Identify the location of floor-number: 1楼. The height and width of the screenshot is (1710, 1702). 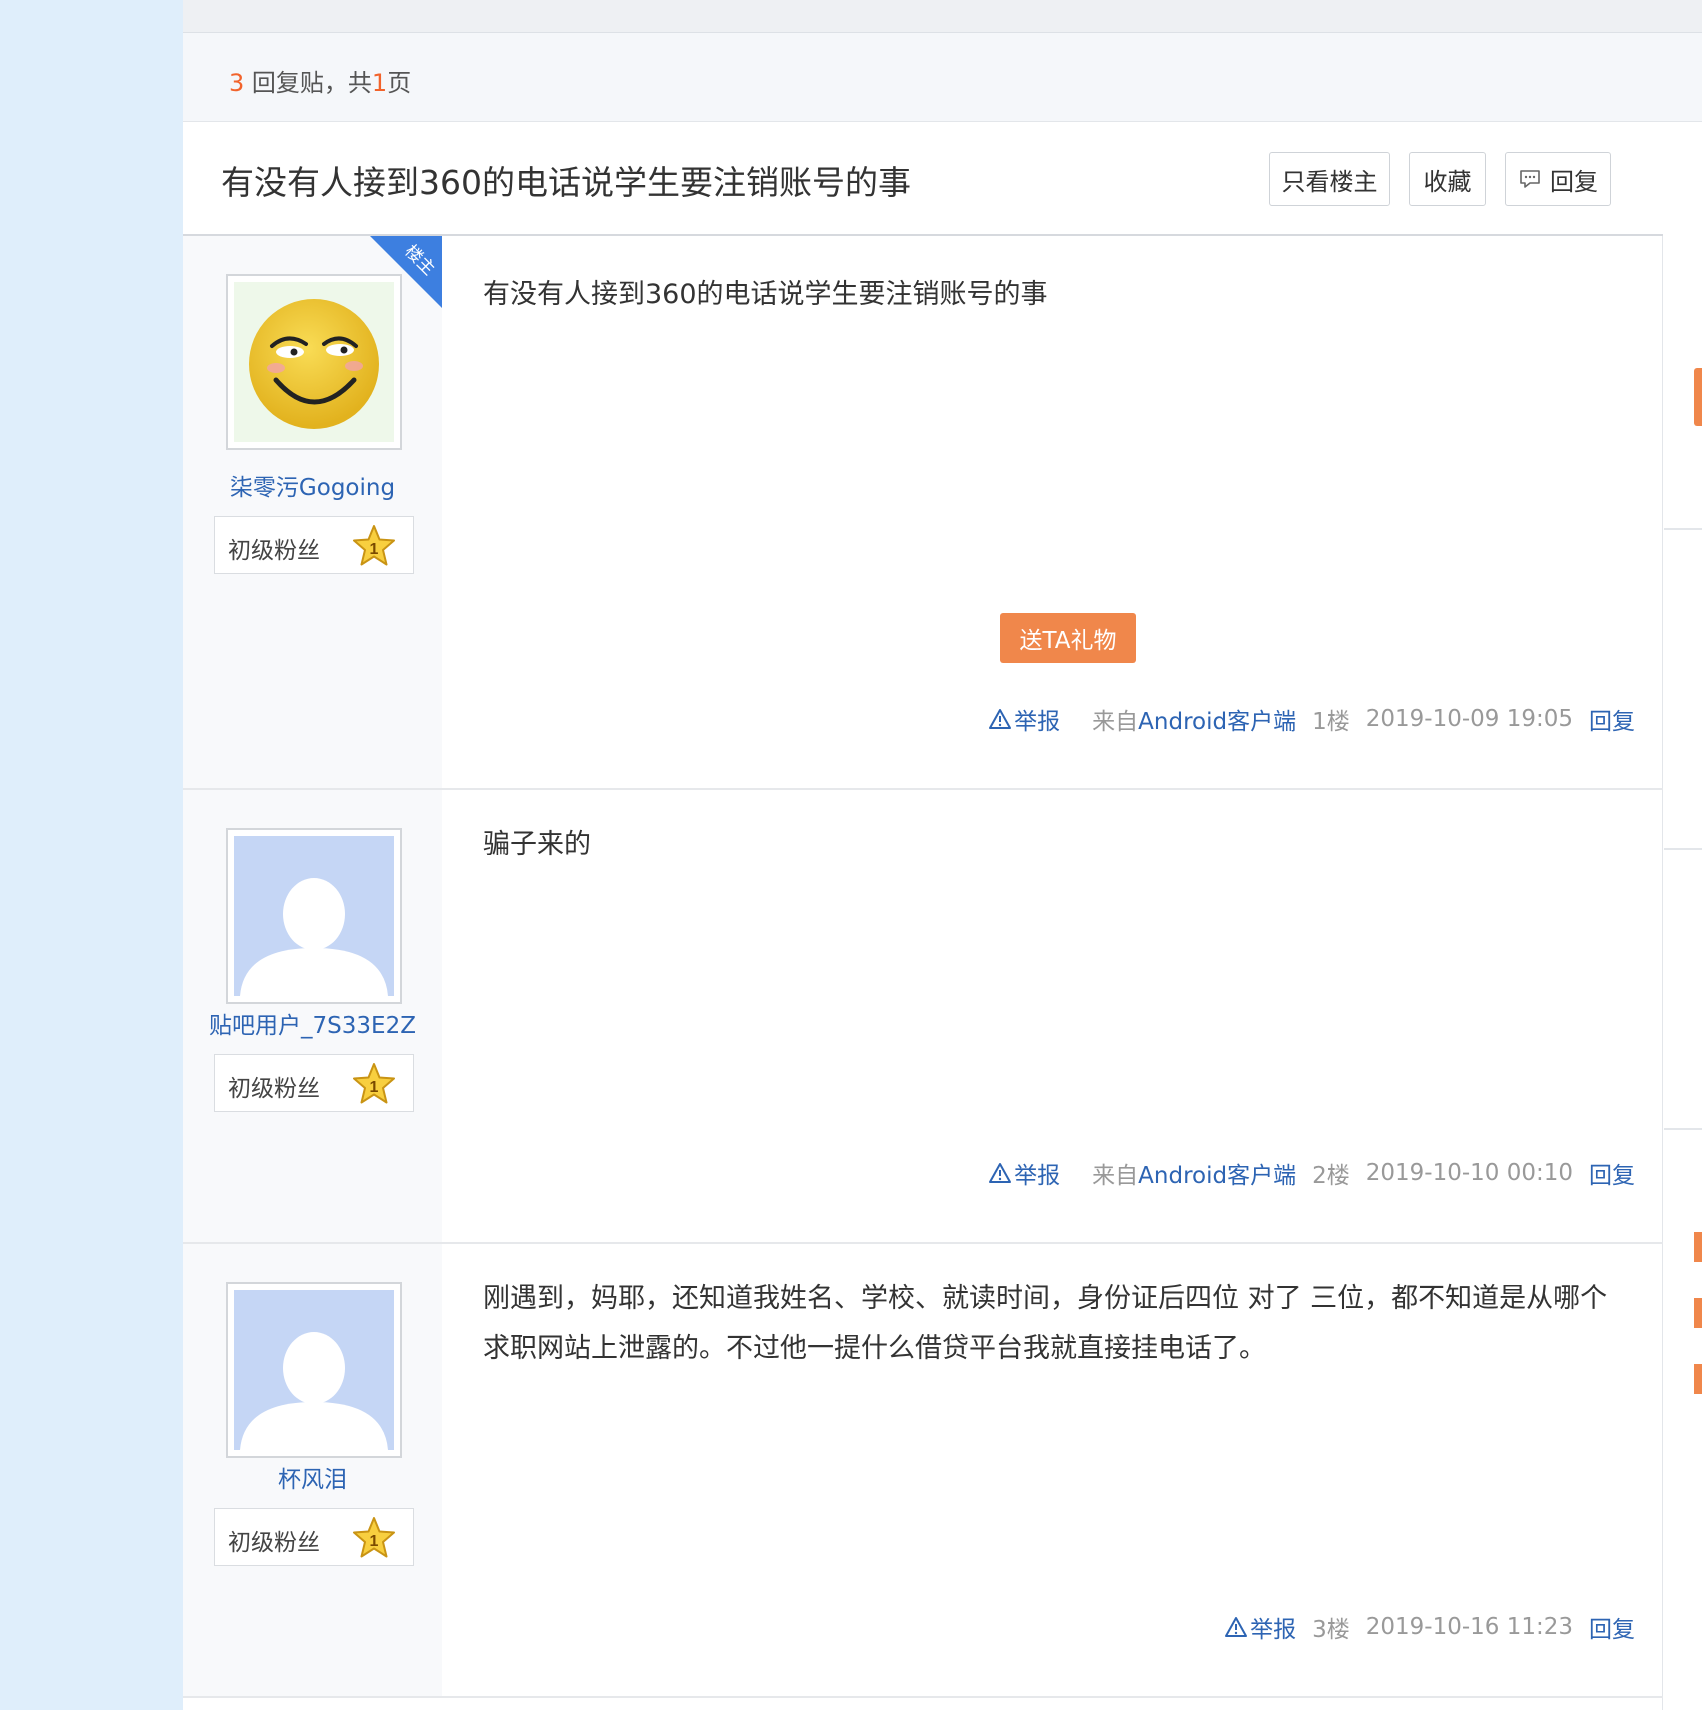
(1331, 722).